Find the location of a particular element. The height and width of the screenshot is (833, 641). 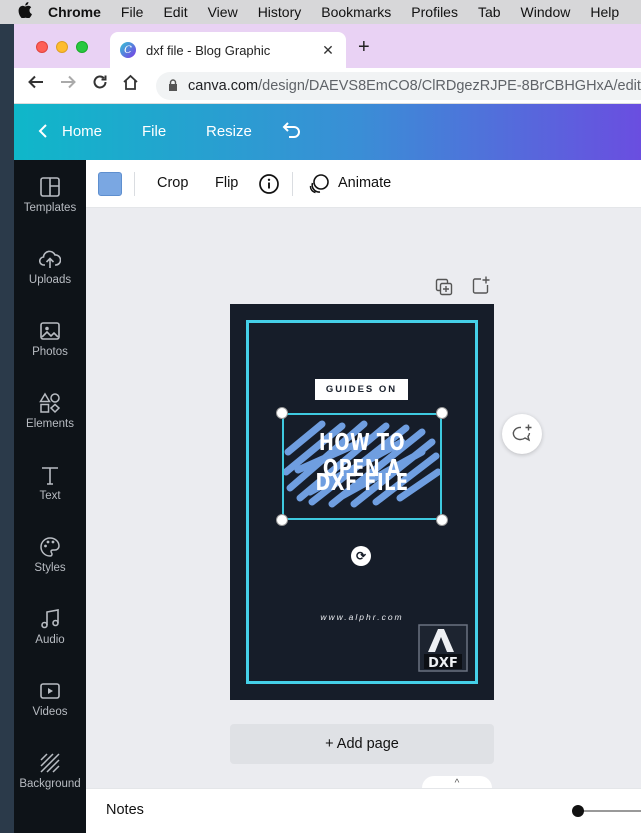

file-menu-button: File is located at coordinates (154, 131).